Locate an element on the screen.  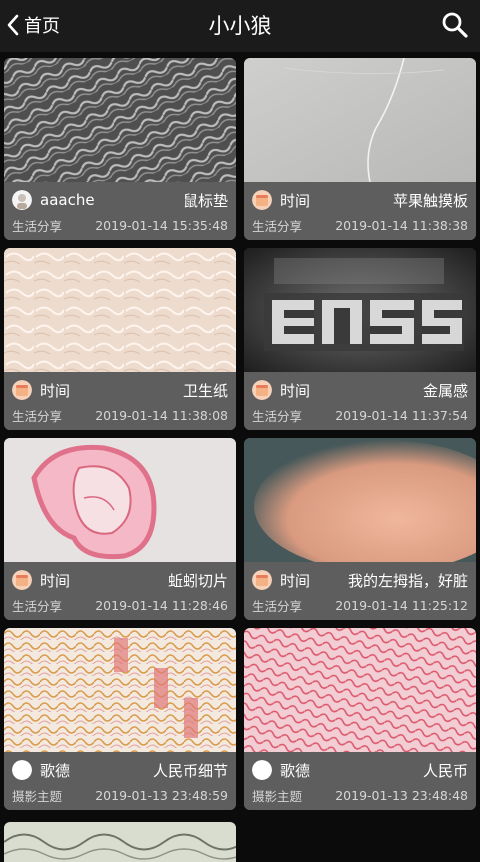
post-card: aaache 鼠标垫 生活分享 2019-01-14 15:35:48 is located at coordinates (120, 149).